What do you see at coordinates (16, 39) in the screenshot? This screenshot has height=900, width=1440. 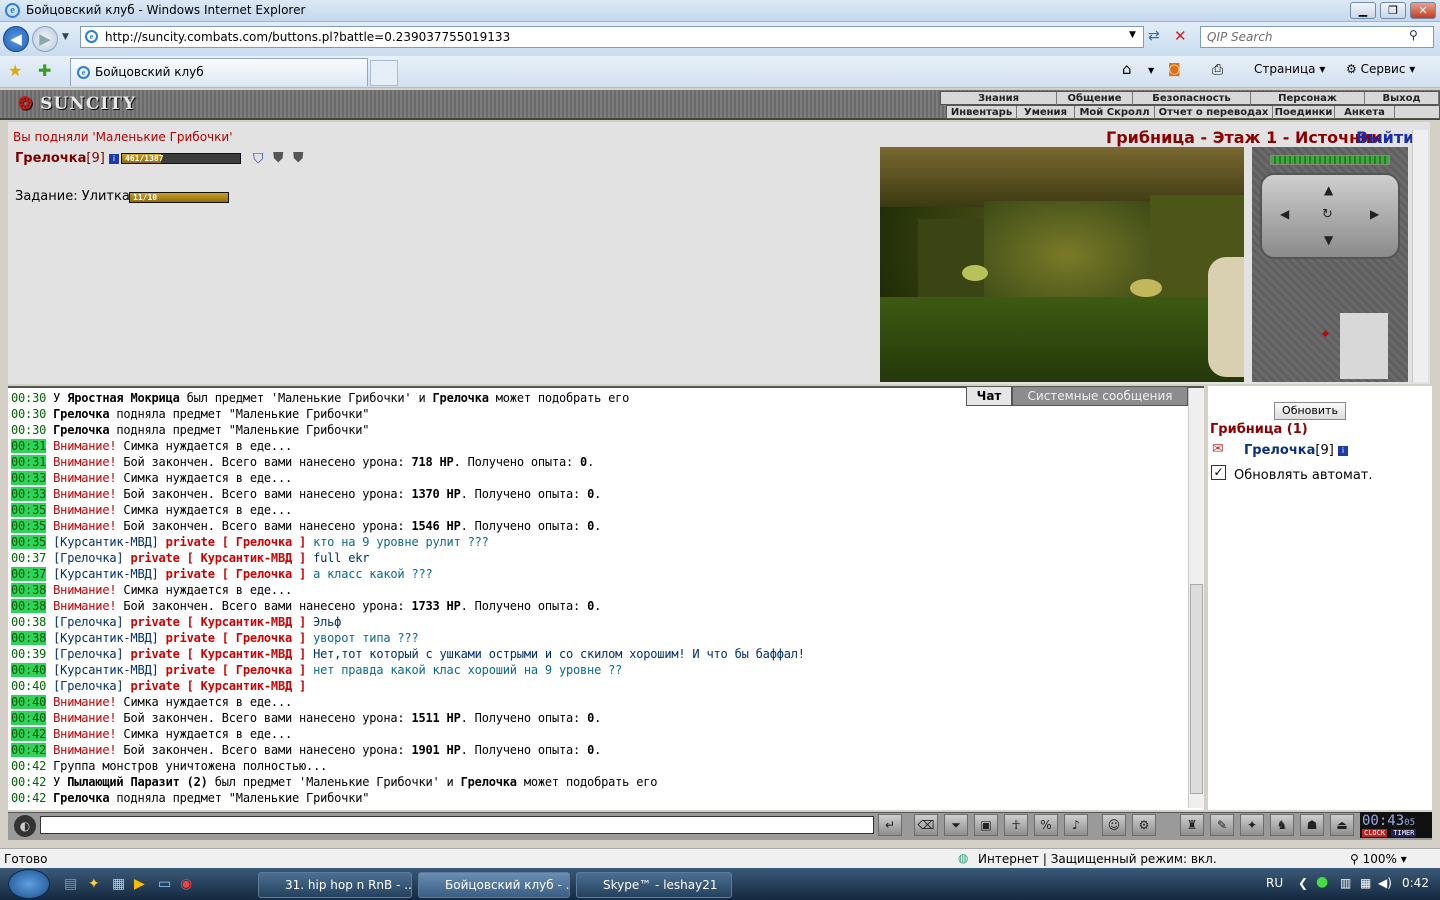 I see `back-button: ◀` at bounding box center [16, 39].